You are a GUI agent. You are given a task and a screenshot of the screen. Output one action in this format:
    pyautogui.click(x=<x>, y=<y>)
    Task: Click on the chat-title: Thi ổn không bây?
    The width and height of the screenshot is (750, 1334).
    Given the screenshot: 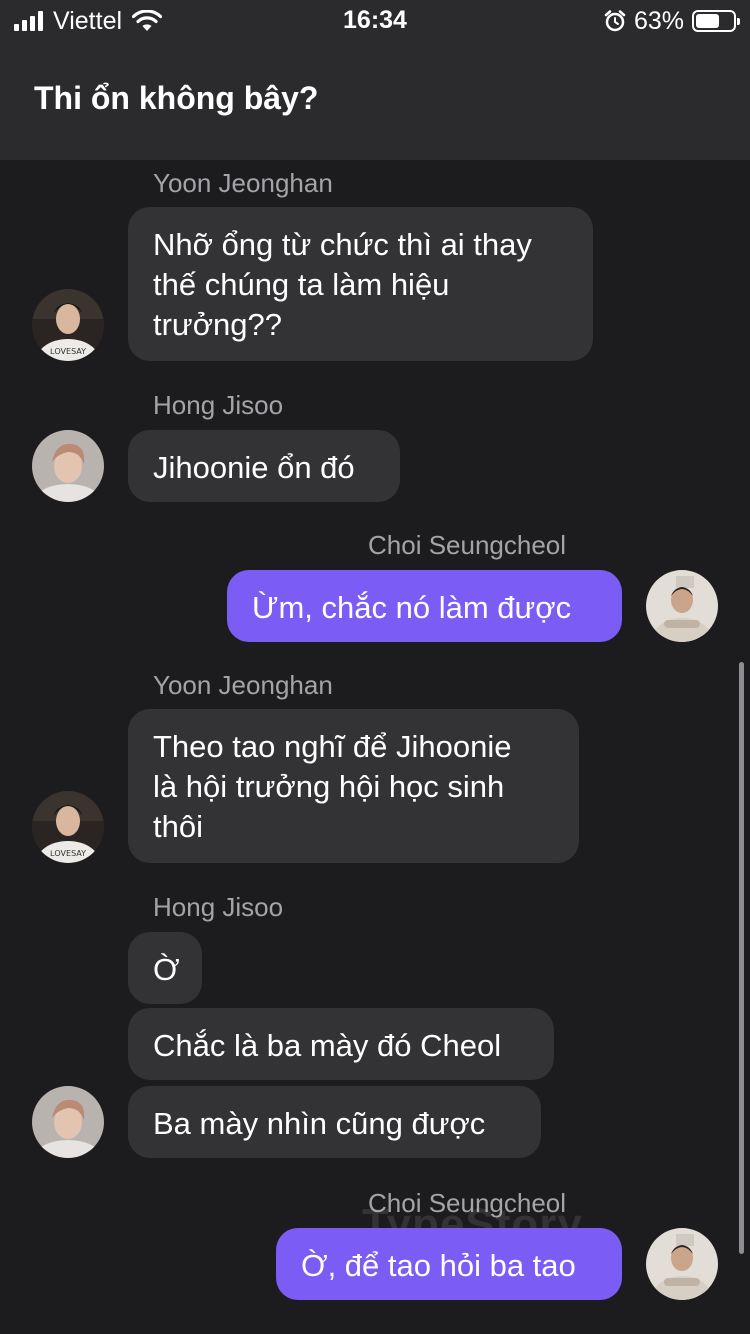 What is the action you would take?
    pyautogui.click(x=176, y=98)
    